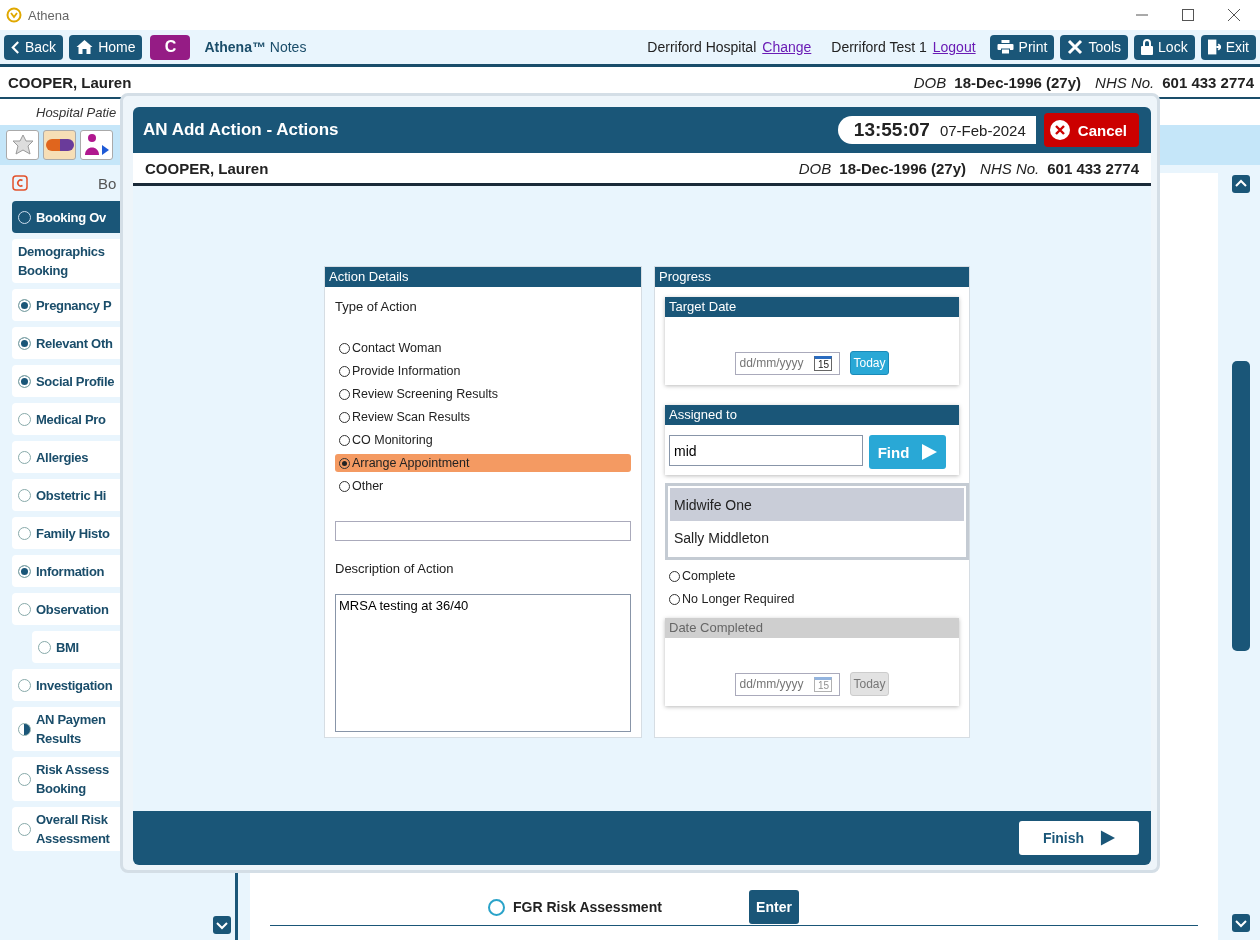 The height and width of the screenshot is (940, 1260). Describe the element at coordinates (588, 907) in the screenshot. I see `row-label: FGR Risk Assessment` at that location.